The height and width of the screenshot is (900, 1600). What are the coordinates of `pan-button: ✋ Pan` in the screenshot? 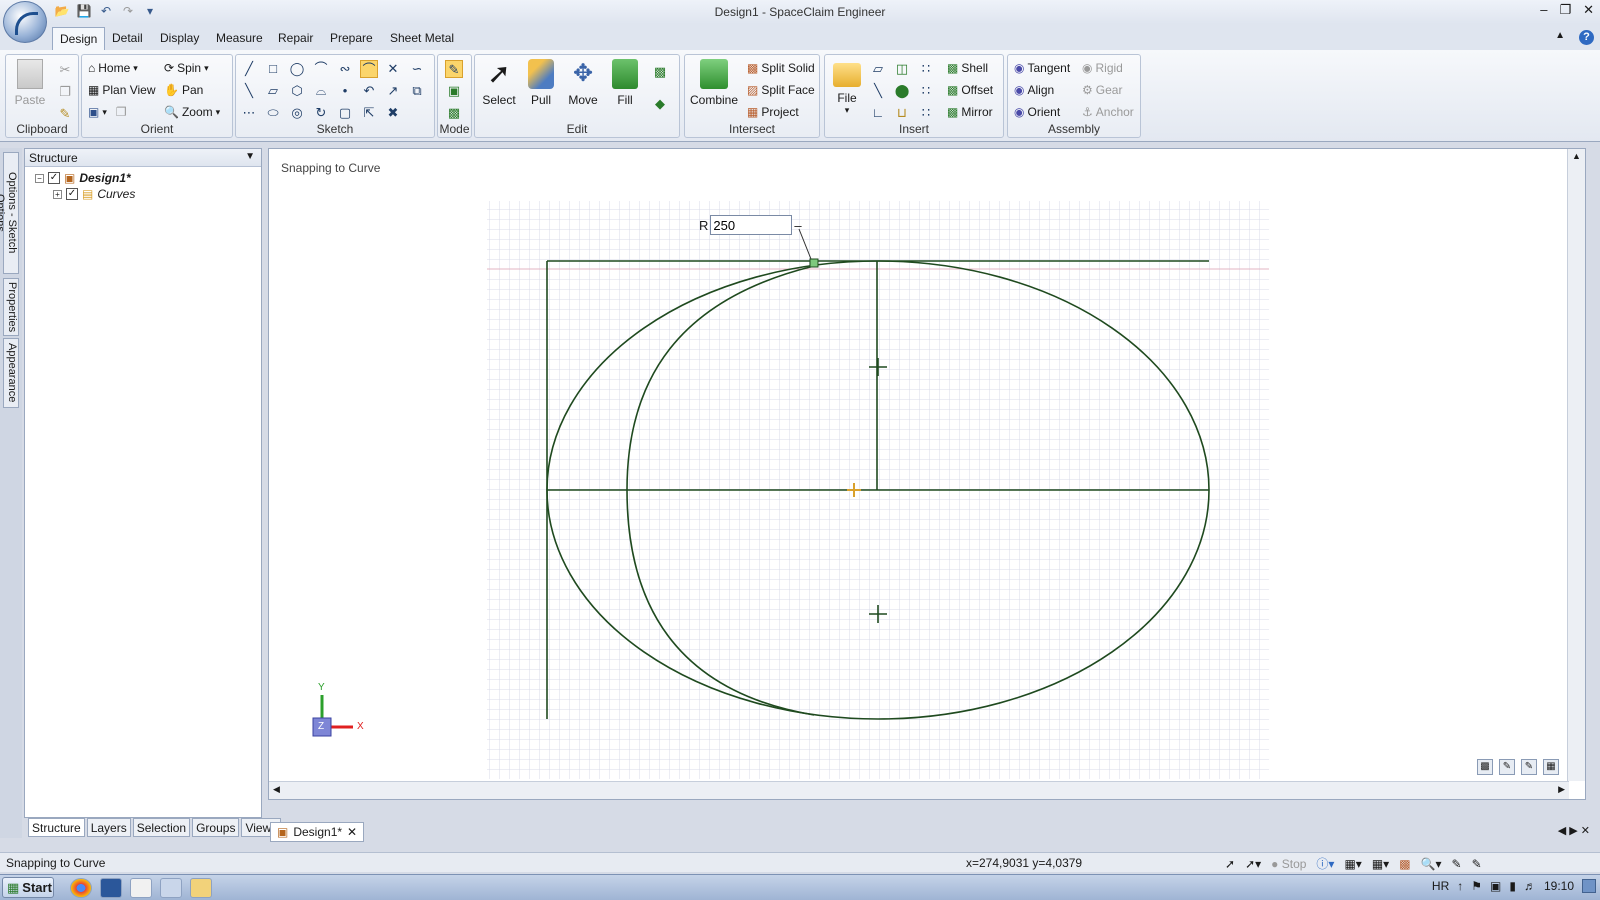 It's located at (183, 90).